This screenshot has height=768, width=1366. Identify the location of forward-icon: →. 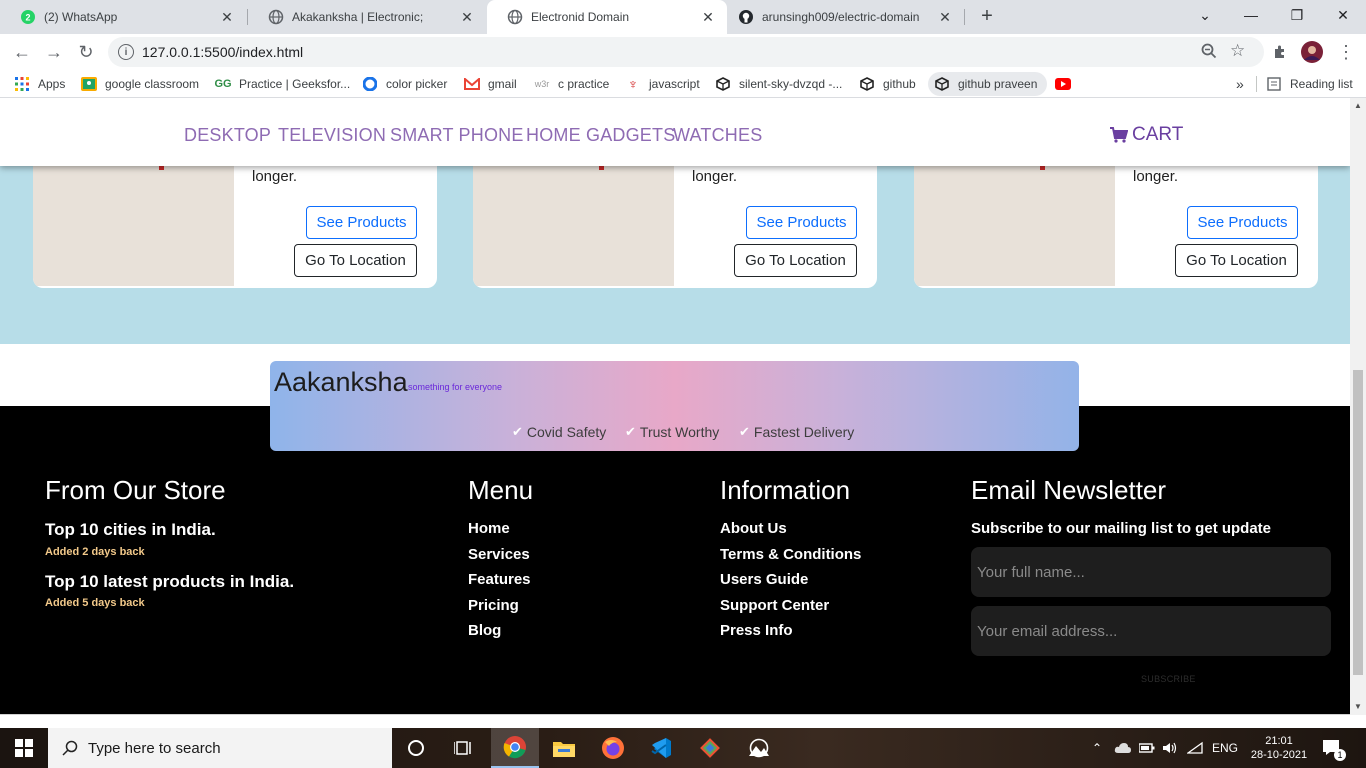
(54, 52).